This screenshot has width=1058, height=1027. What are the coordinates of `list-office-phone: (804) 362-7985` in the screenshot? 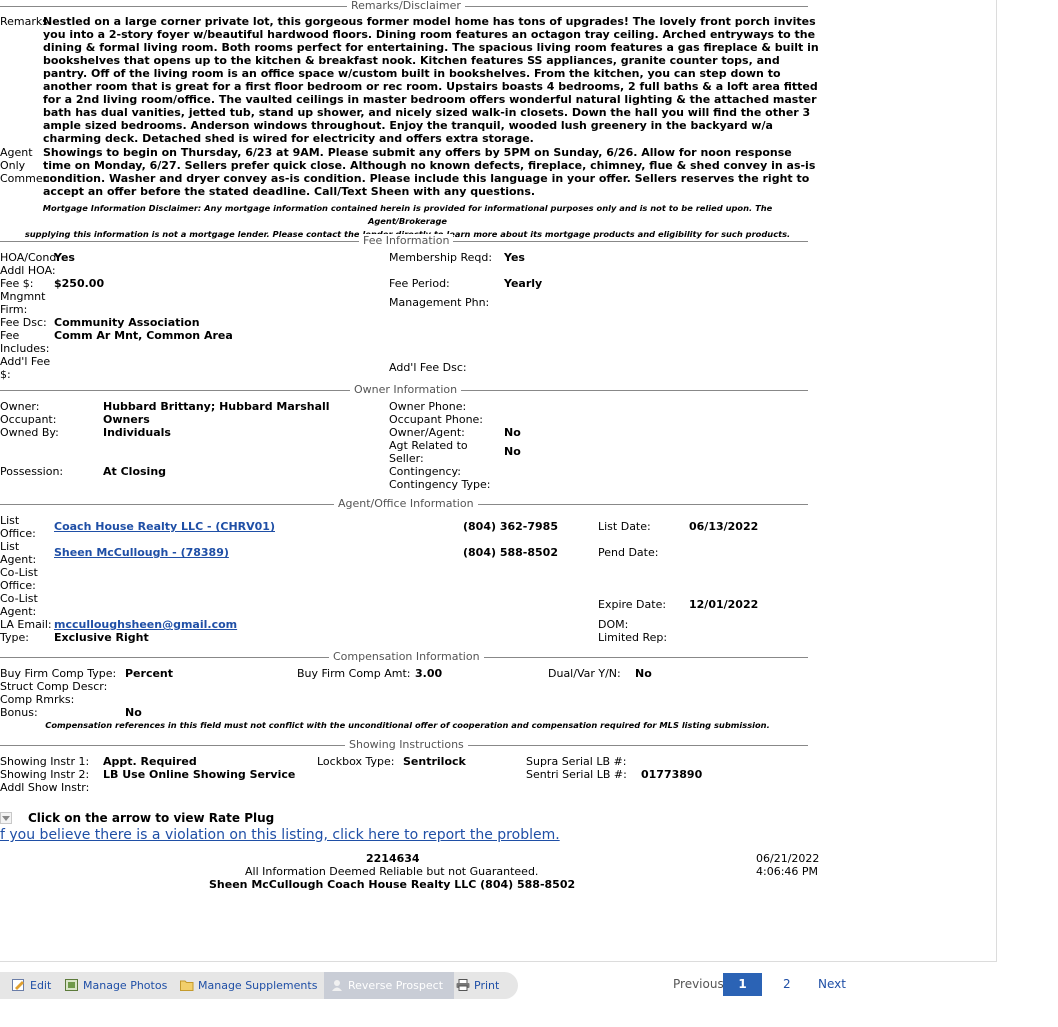 It's located at (510, 526).